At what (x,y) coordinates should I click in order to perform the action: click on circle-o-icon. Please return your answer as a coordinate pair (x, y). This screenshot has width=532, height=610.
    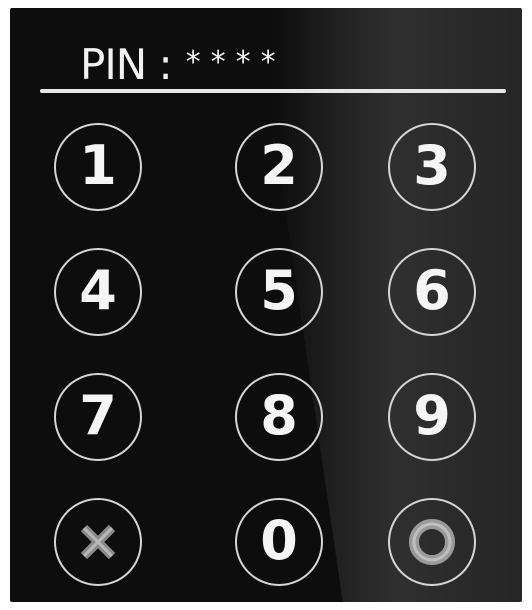
    Looking at the image, I should click on (432, 542).